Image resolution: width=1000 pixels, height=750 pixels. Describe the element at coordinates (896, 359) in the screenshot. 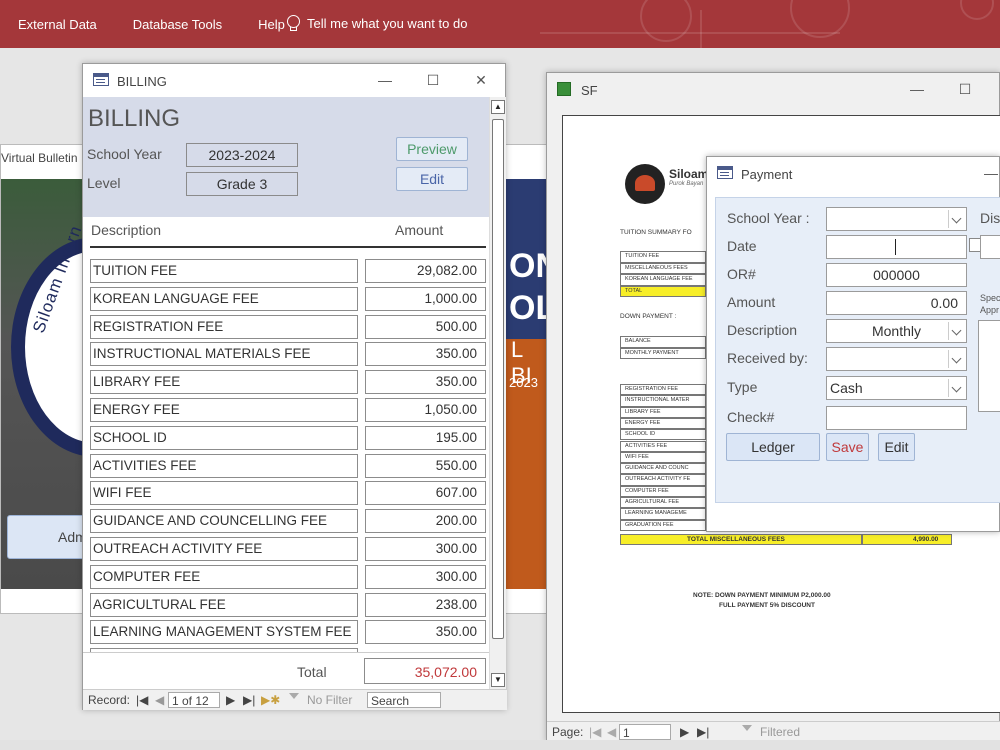

I see `received-by-select` at that location.